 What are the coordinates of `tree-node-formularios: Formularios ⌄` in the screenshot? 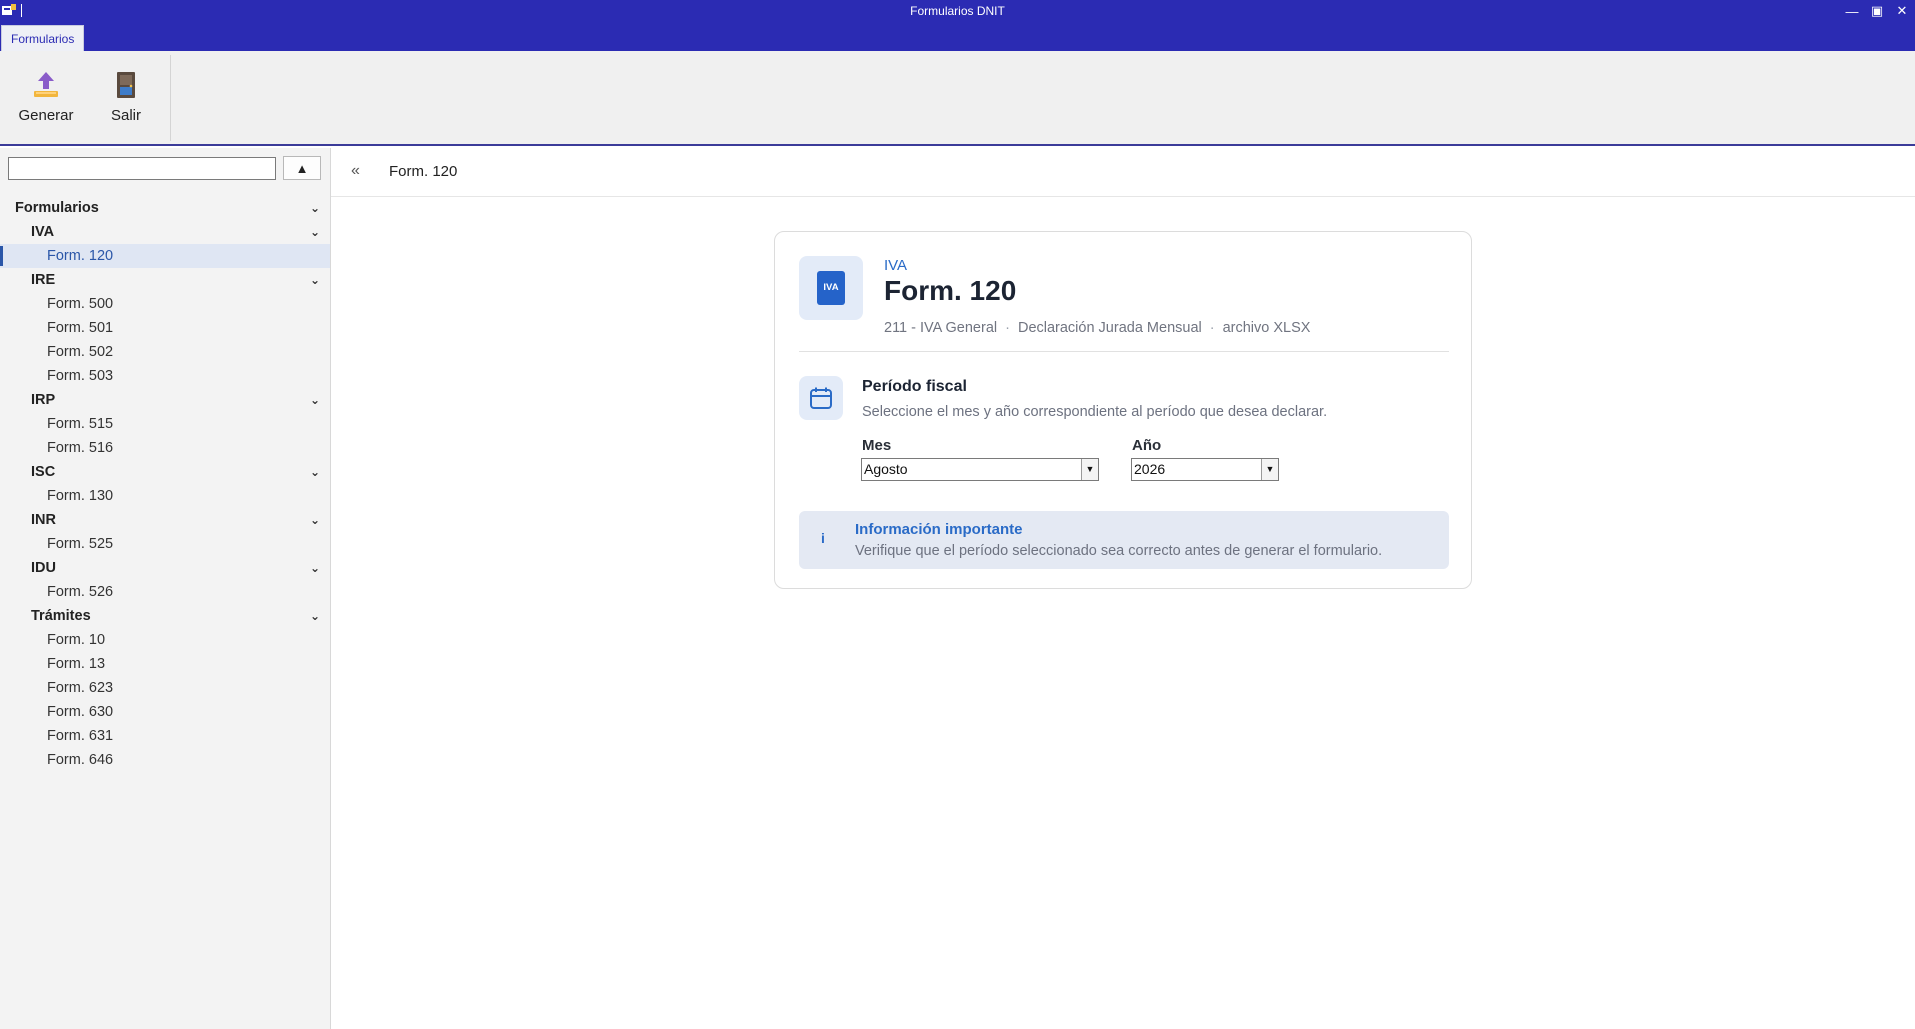 It's located at (165, 208).